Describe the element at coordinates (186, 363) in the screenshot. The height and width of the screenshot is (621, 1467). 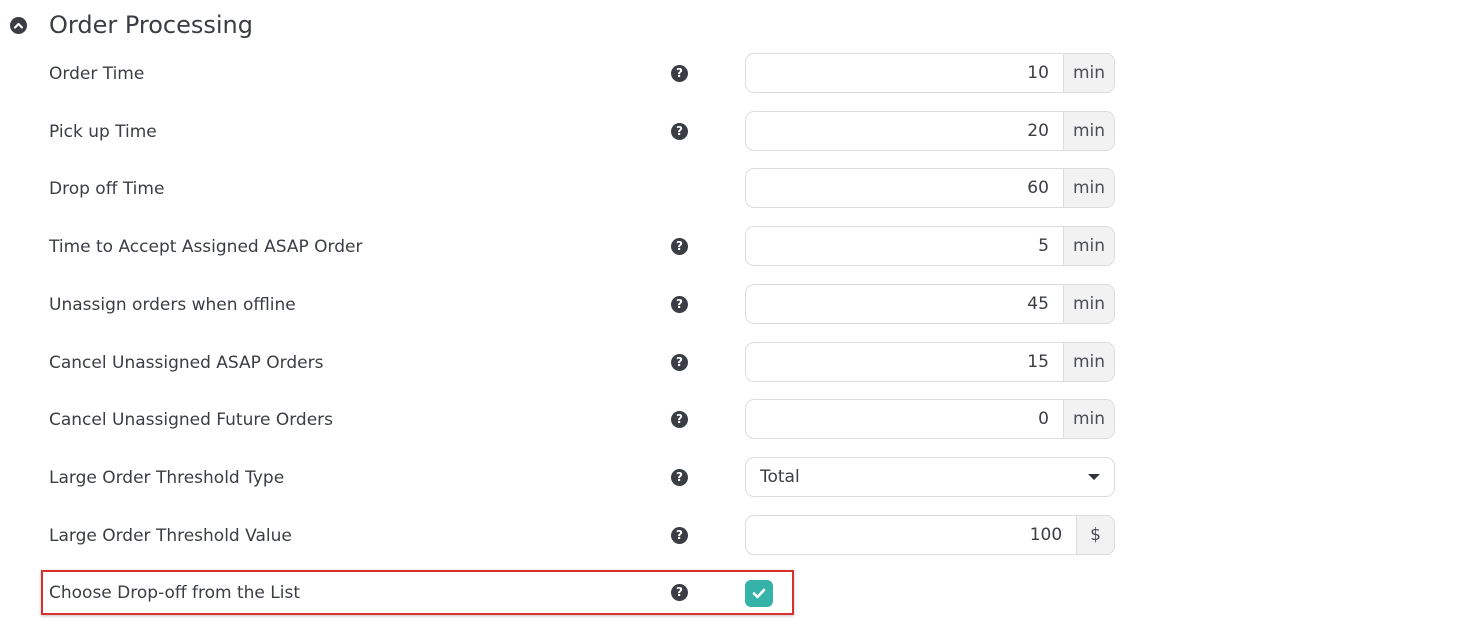
I see `field-label: Cancel Unassigned ASAP Orders` at that location.